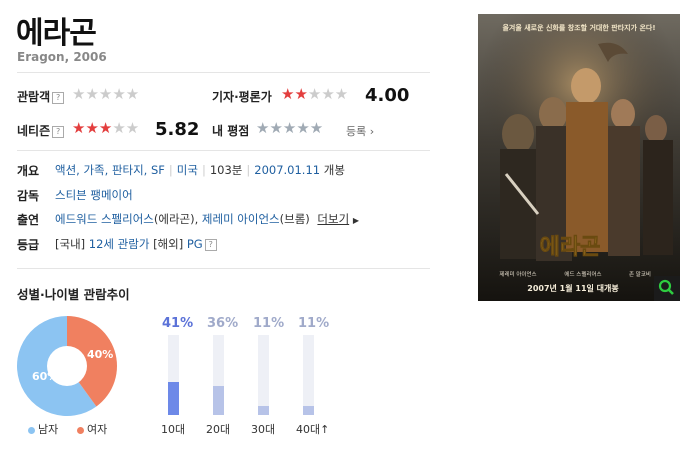 This screenshot has width=689, height=450. Describe the element at coordinates (31, 430) in the screenshot. I see `male-dot-icon` at that location.